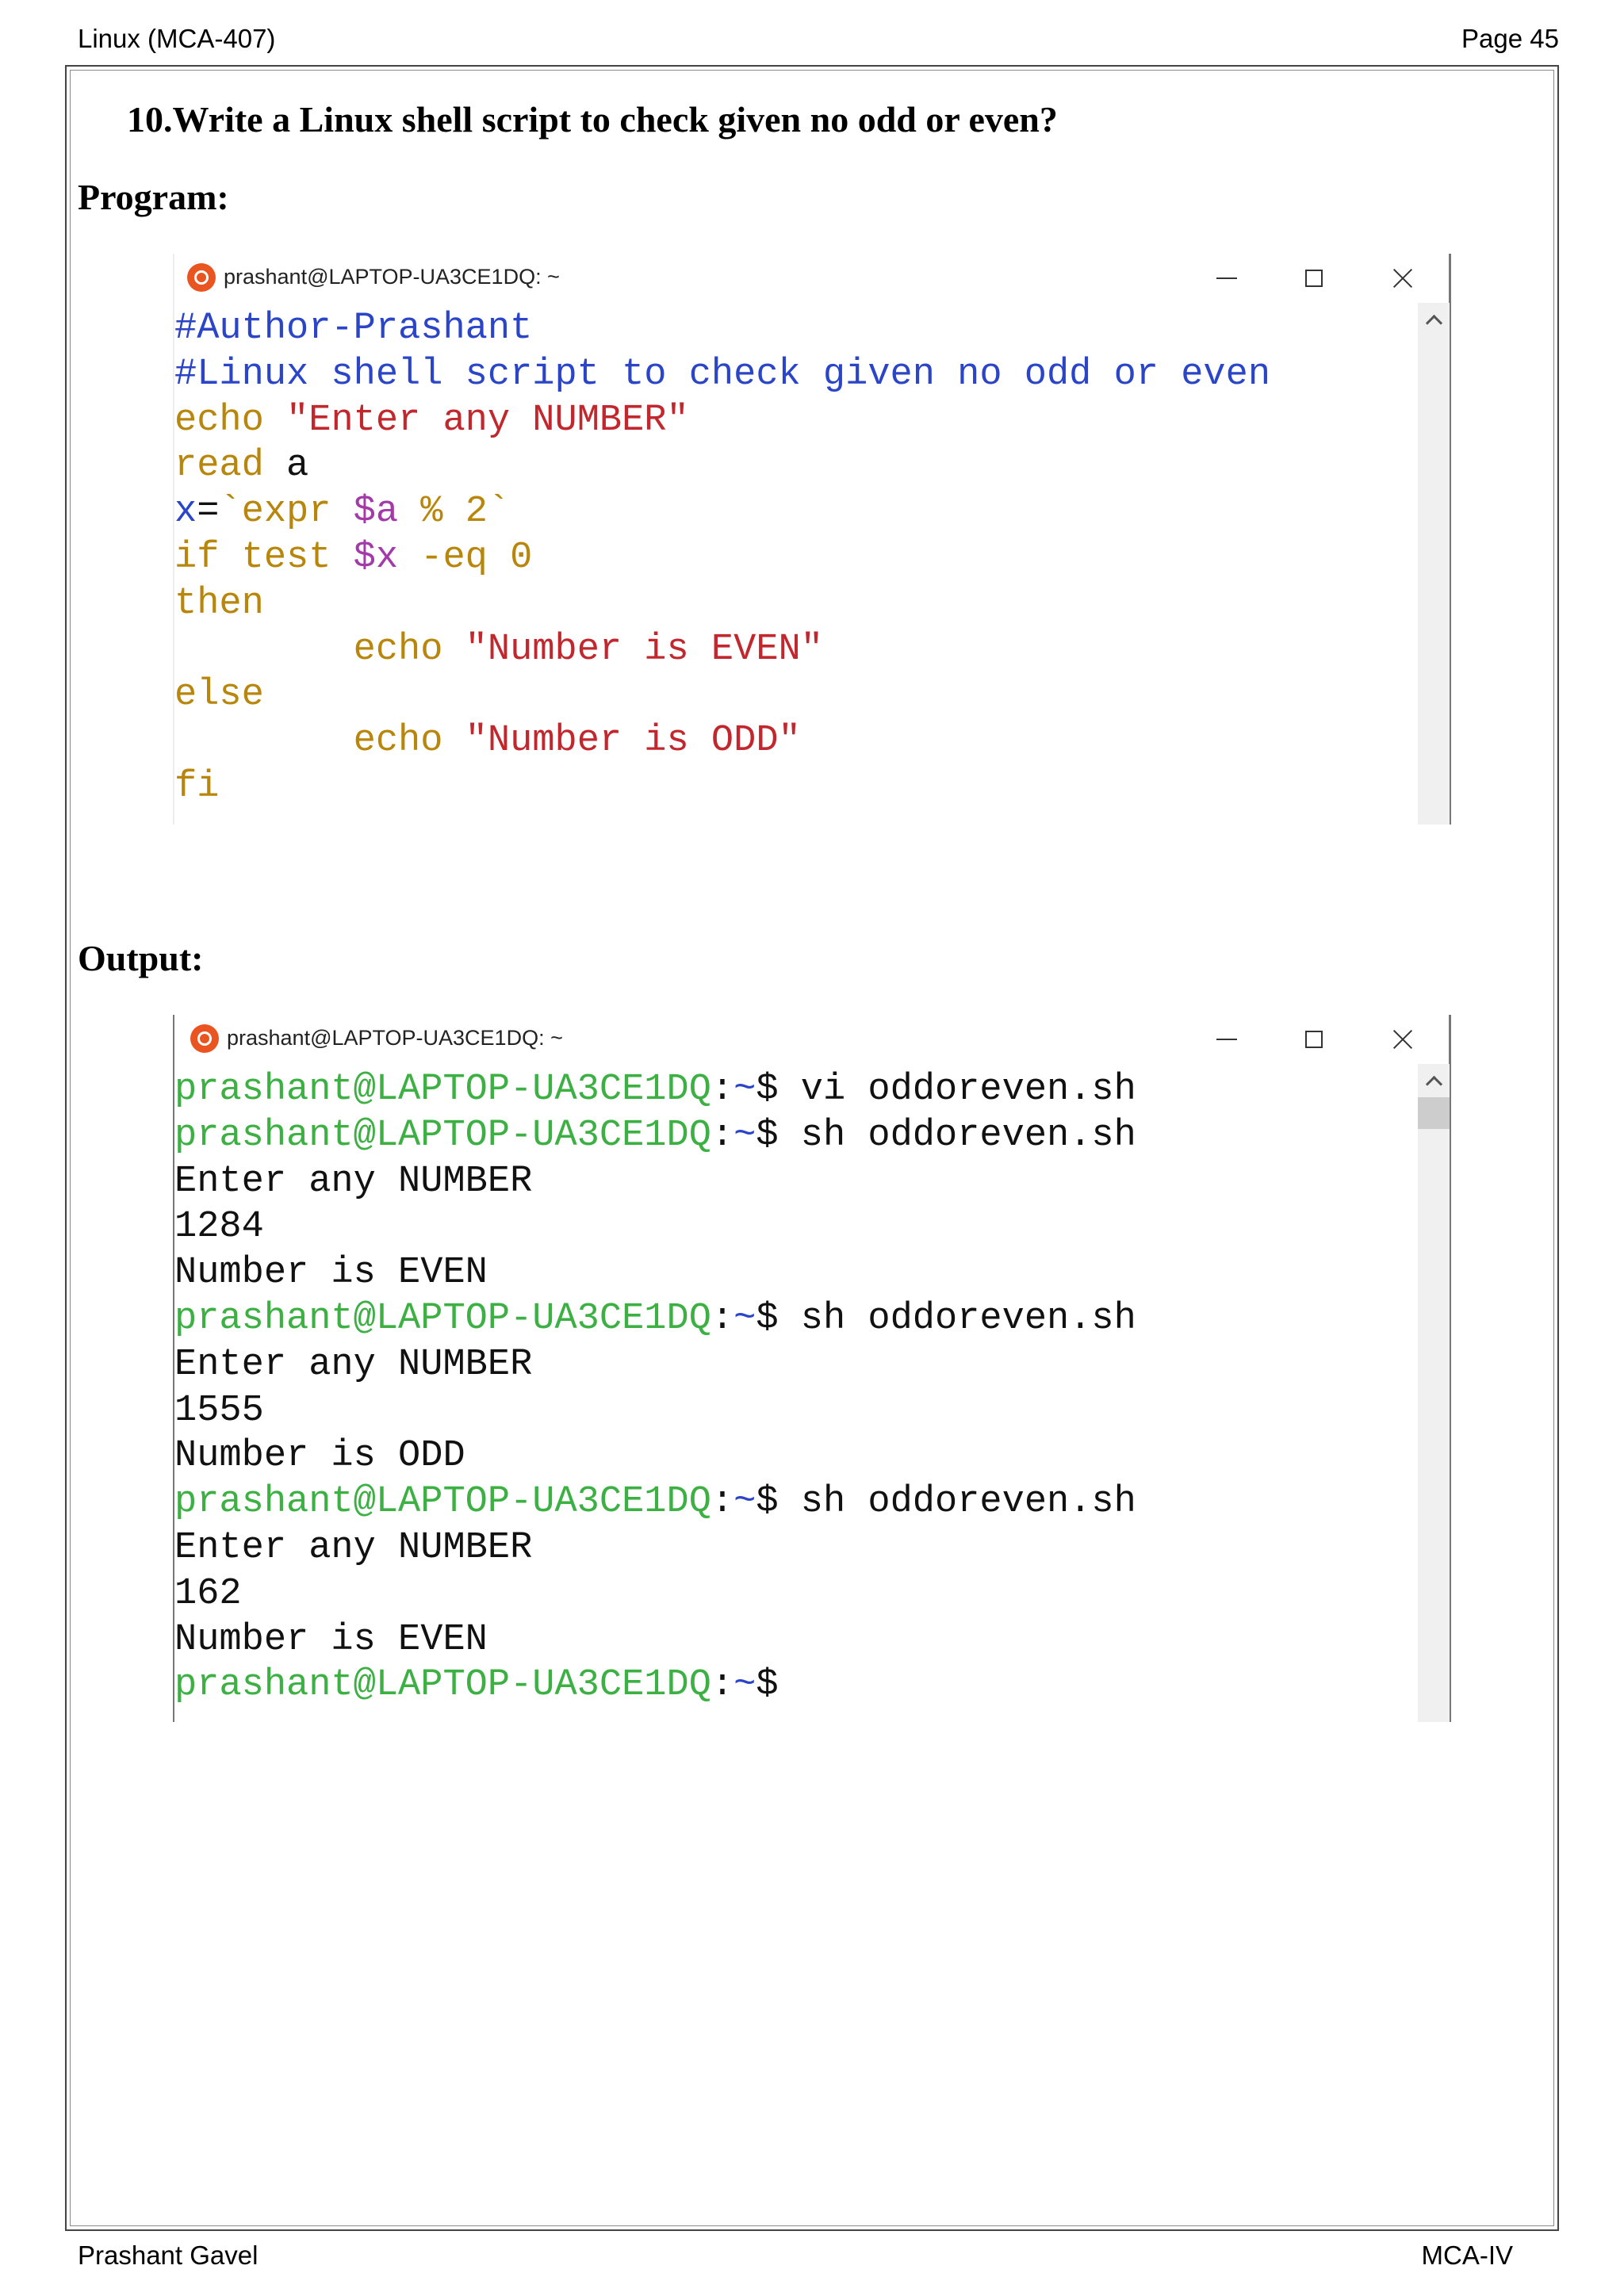  Describe the element at coordinates (1434, 564) in the screenshot. I see `program-scrollbar` at that location.